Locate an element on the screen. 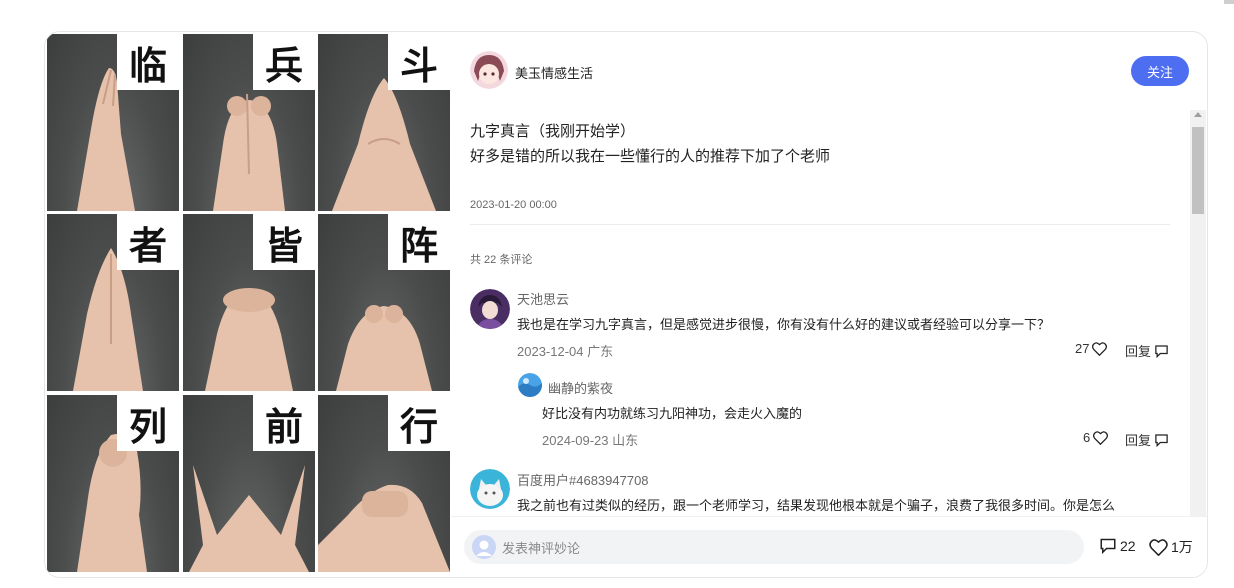 The height and width of the screenshot is (588, 1234). grid-image-9: 行 is located at coordinates (384, 483).